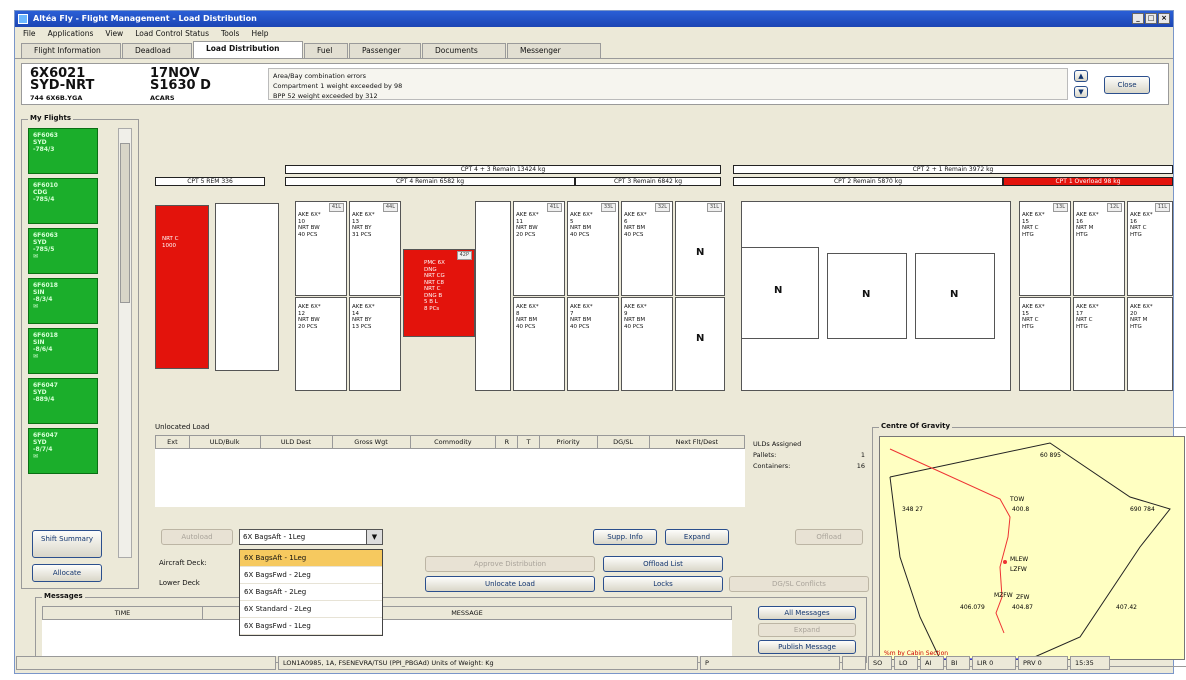 The width and height of the screenshot is (1186, 680). Describe the element at coordinates (326, 50) in the screenshot. I see `tab-fuel: Fuel` at that location.